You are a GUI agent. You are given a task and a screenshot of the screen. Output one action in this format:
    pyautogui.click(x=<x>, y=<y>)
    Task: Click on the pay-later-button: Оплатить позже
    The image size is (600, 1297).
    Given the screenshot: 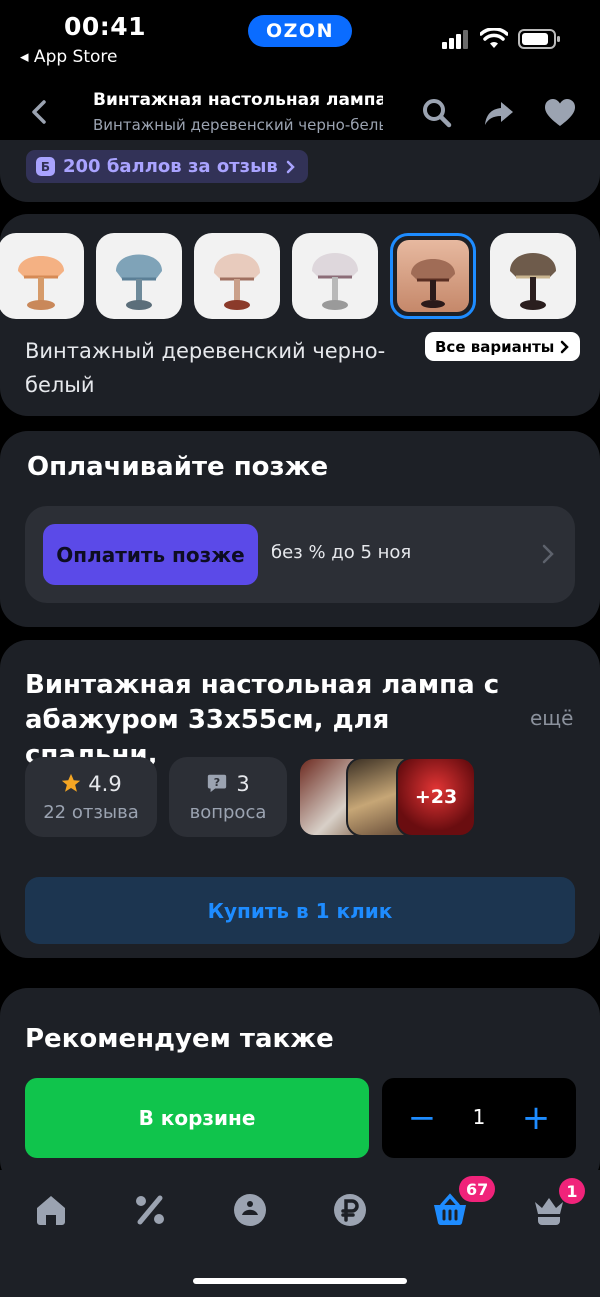 What is the action you would take?
    pyautogui.click(x=150, y=554)
    